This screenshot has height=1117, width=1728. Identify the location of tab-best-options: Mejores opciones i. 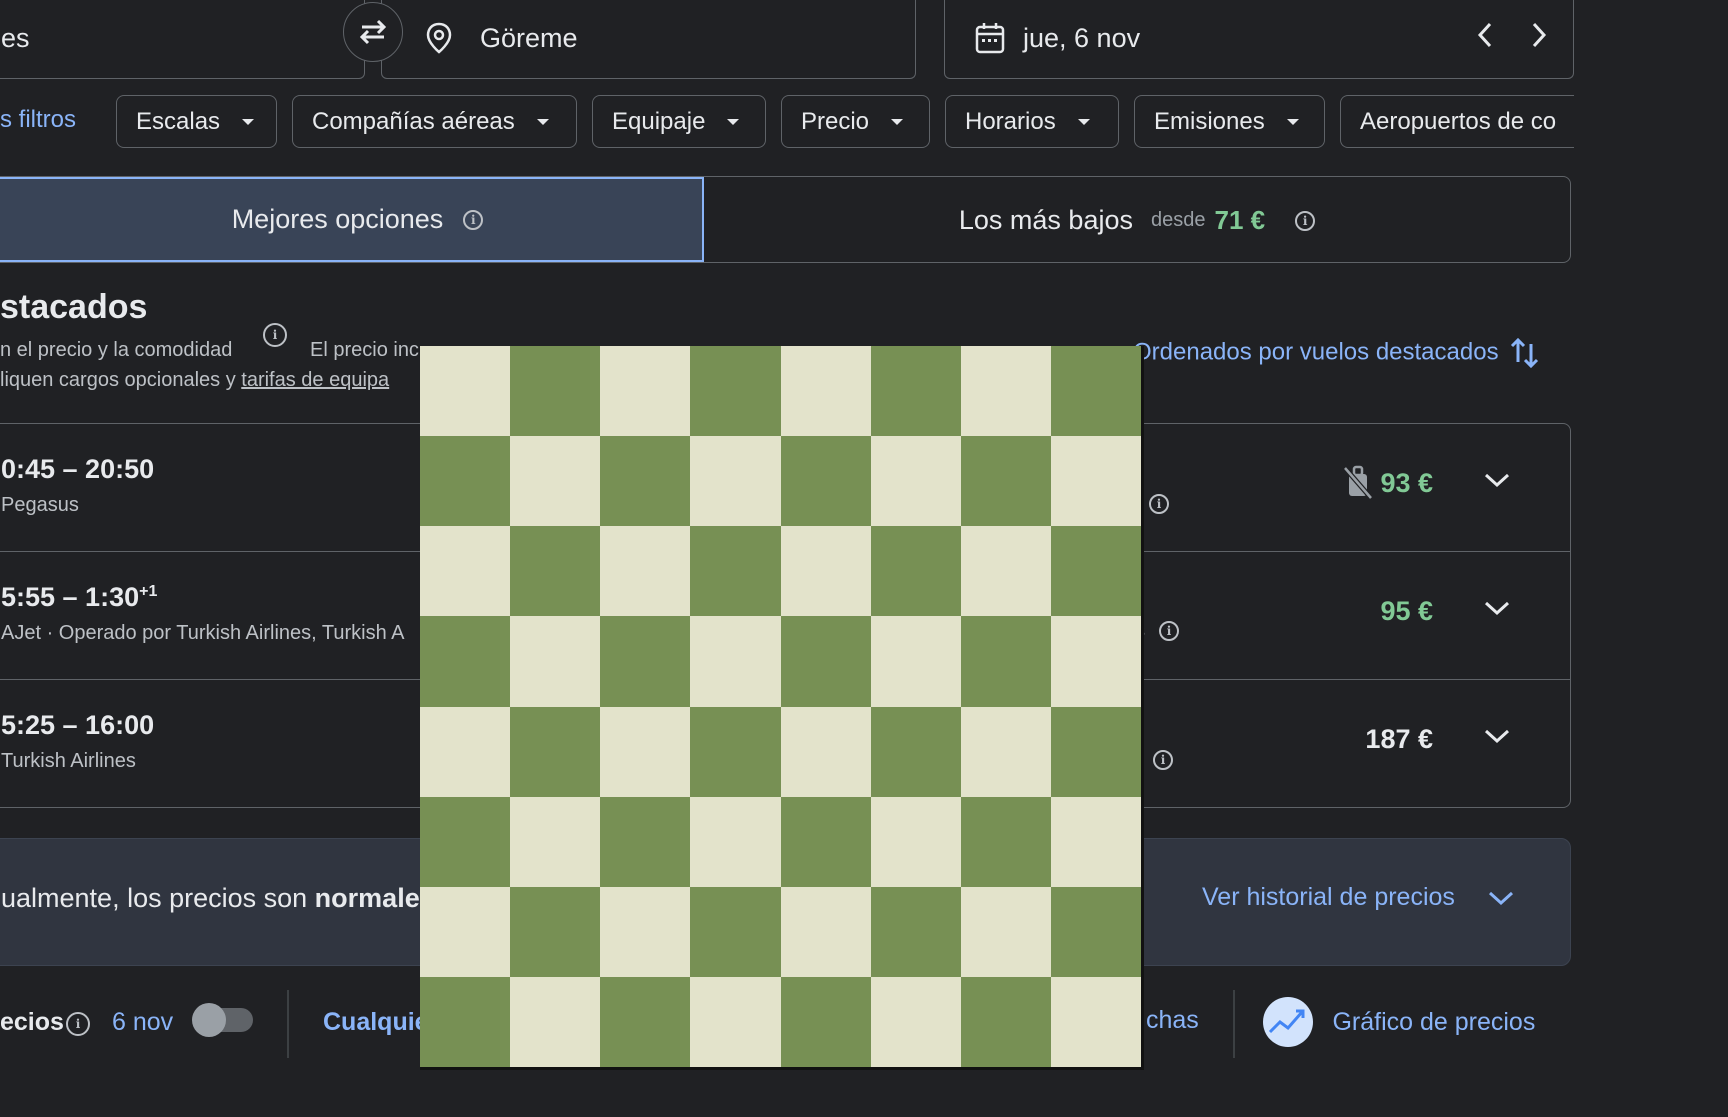
(352, 219).